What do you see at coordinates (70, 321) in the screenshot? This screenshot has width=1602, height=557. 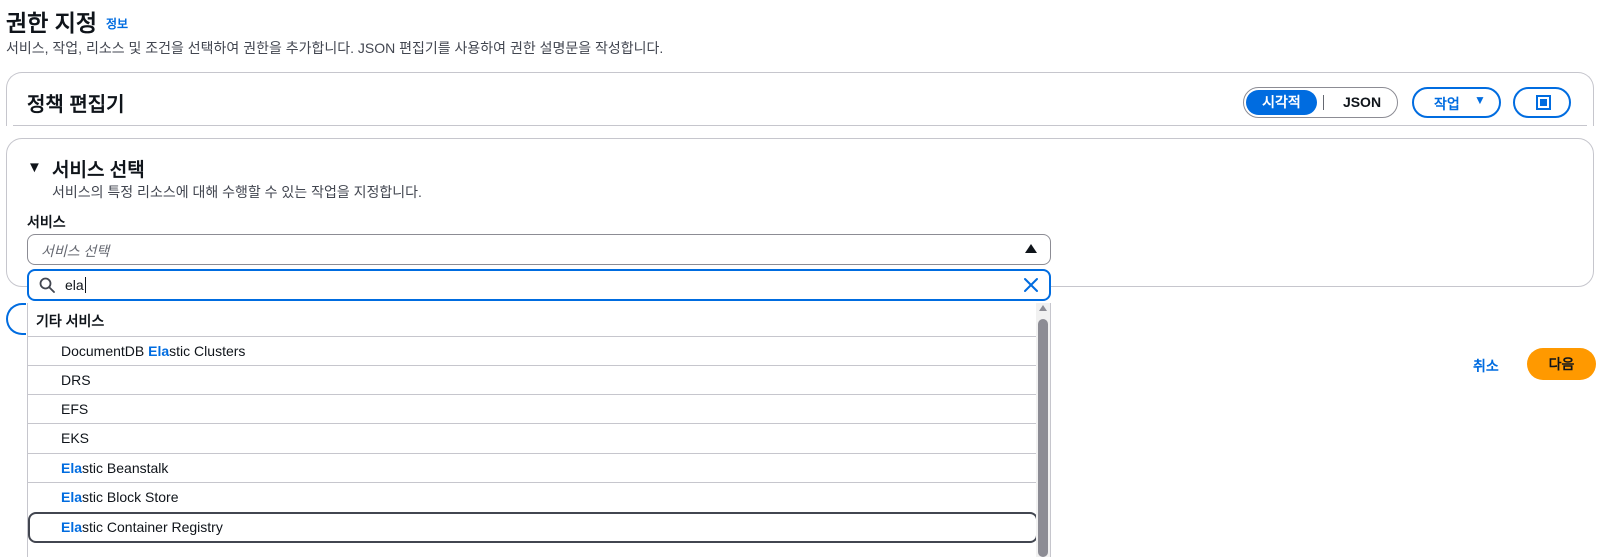 I see `option-group-label: 기타 서비스` at bounding box center [70, 321].